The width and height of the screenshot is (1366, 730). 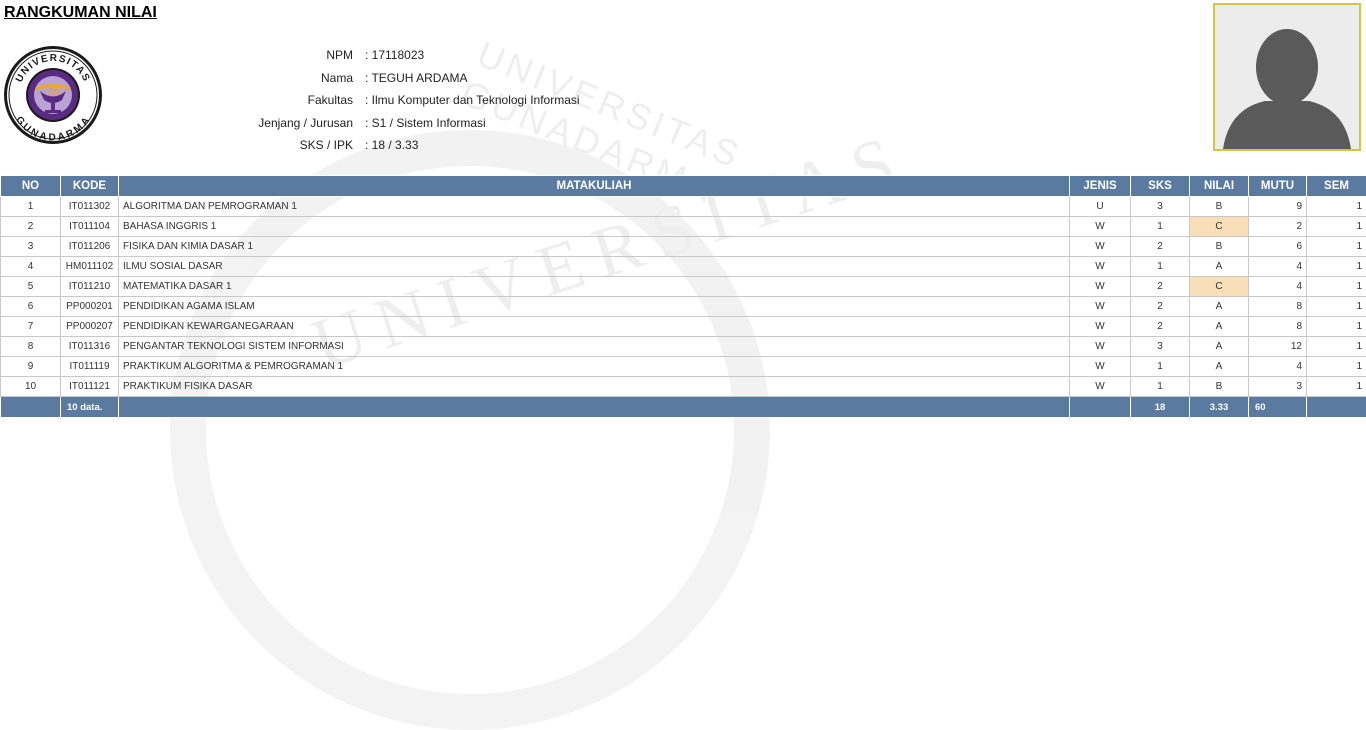 I want to click on info-value: : Ilmu Komputer dan Teknologi Informasi, so click(x=472, y=100).